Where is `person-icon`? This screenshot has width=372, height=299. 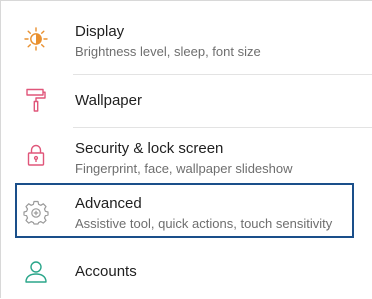 person-icon is located at coordinates (36, 272).